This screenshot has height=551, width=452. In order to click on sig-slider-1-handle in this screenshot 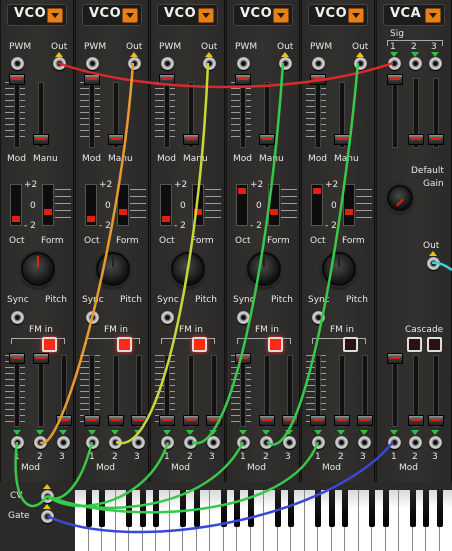, I will do `click(395, 79)`.